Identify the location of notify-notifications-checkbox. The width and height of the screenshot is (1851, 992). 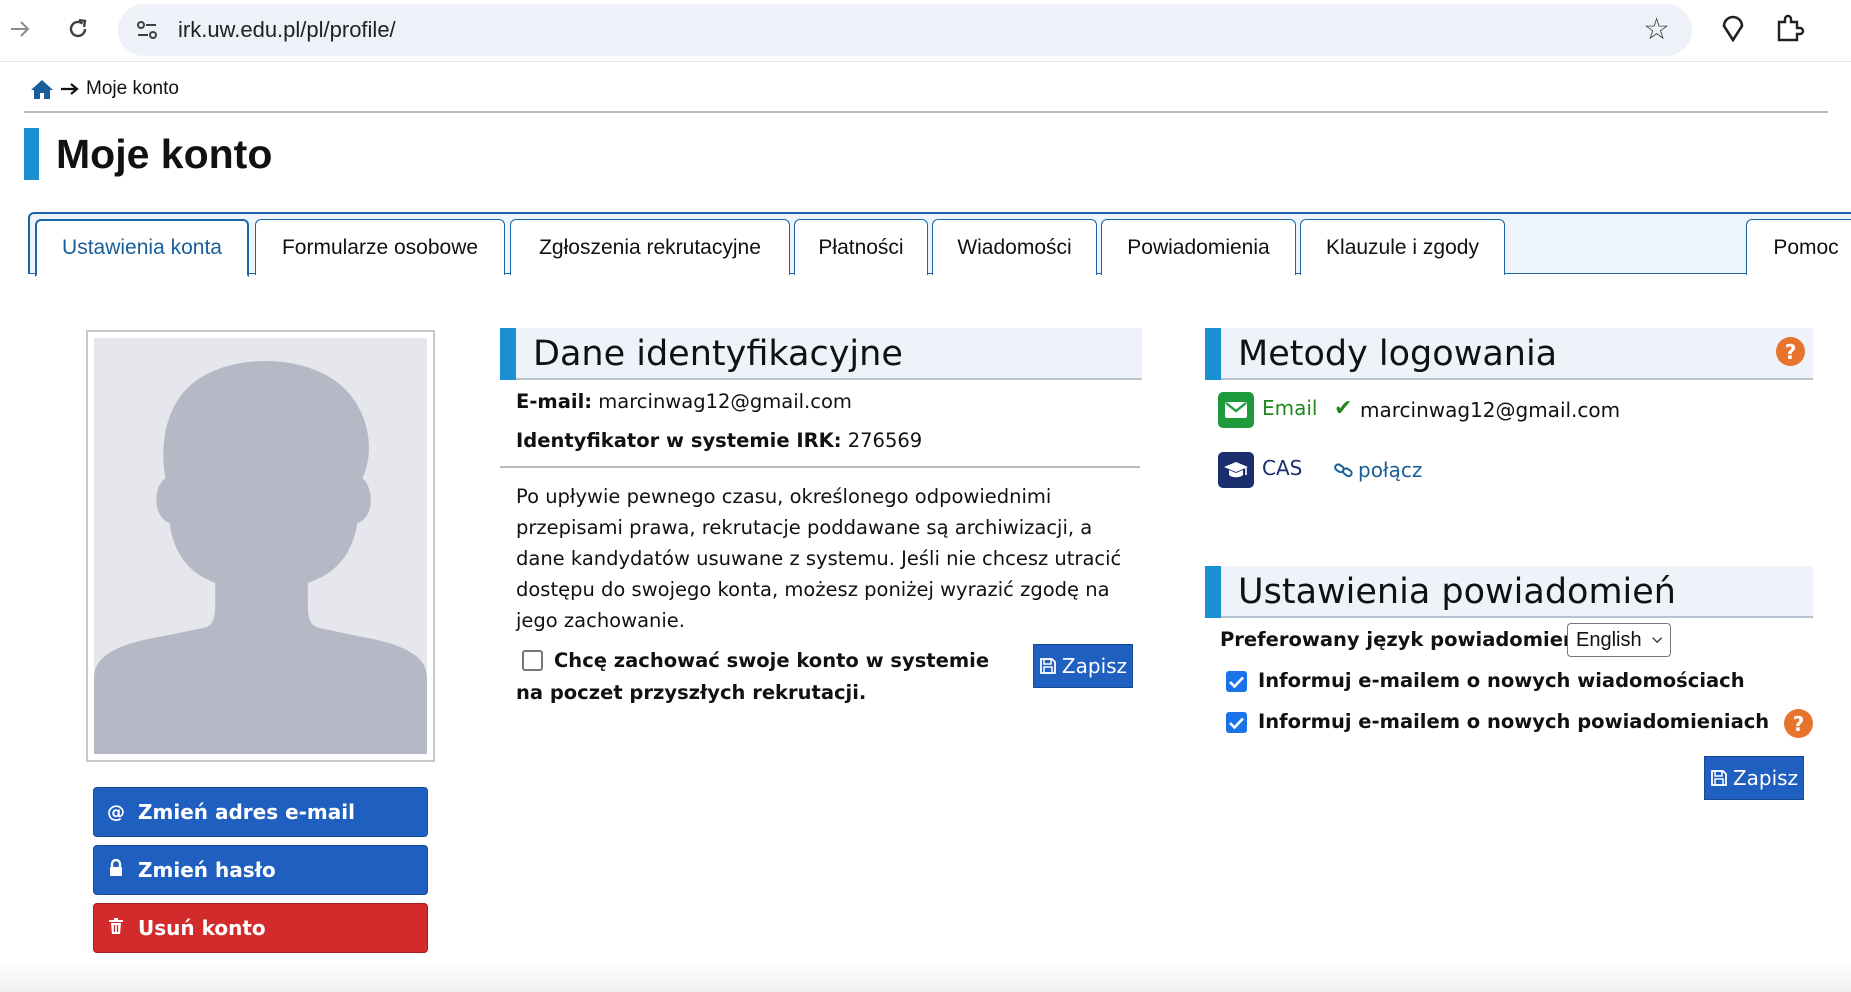
(1236, 722).